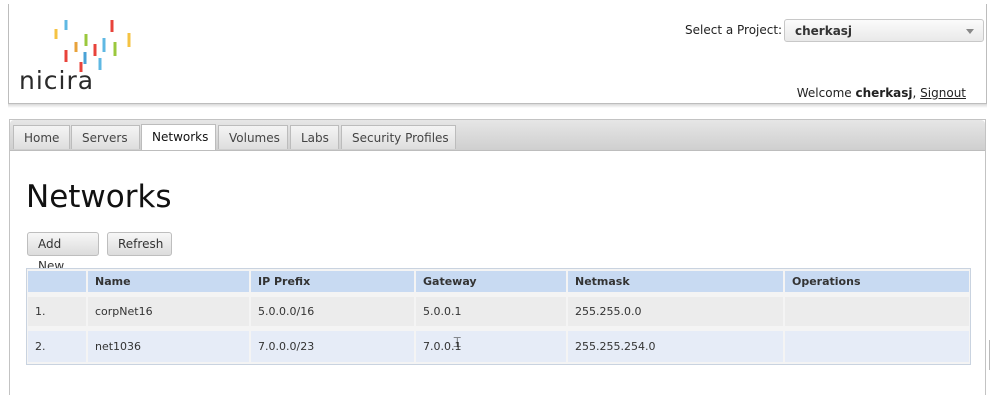 This screenshot has height=395, width=997. Describe the element at coordinates (457, 343) in the screenshot. I see `text-cursor-icon: ⌶` at that location.